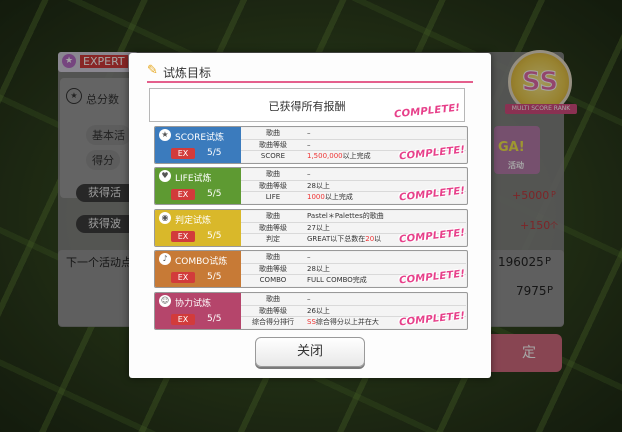 Image resolution: width=622 pixels, height=432 pixels. I want to click on condition-value-text: 27以上, so click(318, 228).